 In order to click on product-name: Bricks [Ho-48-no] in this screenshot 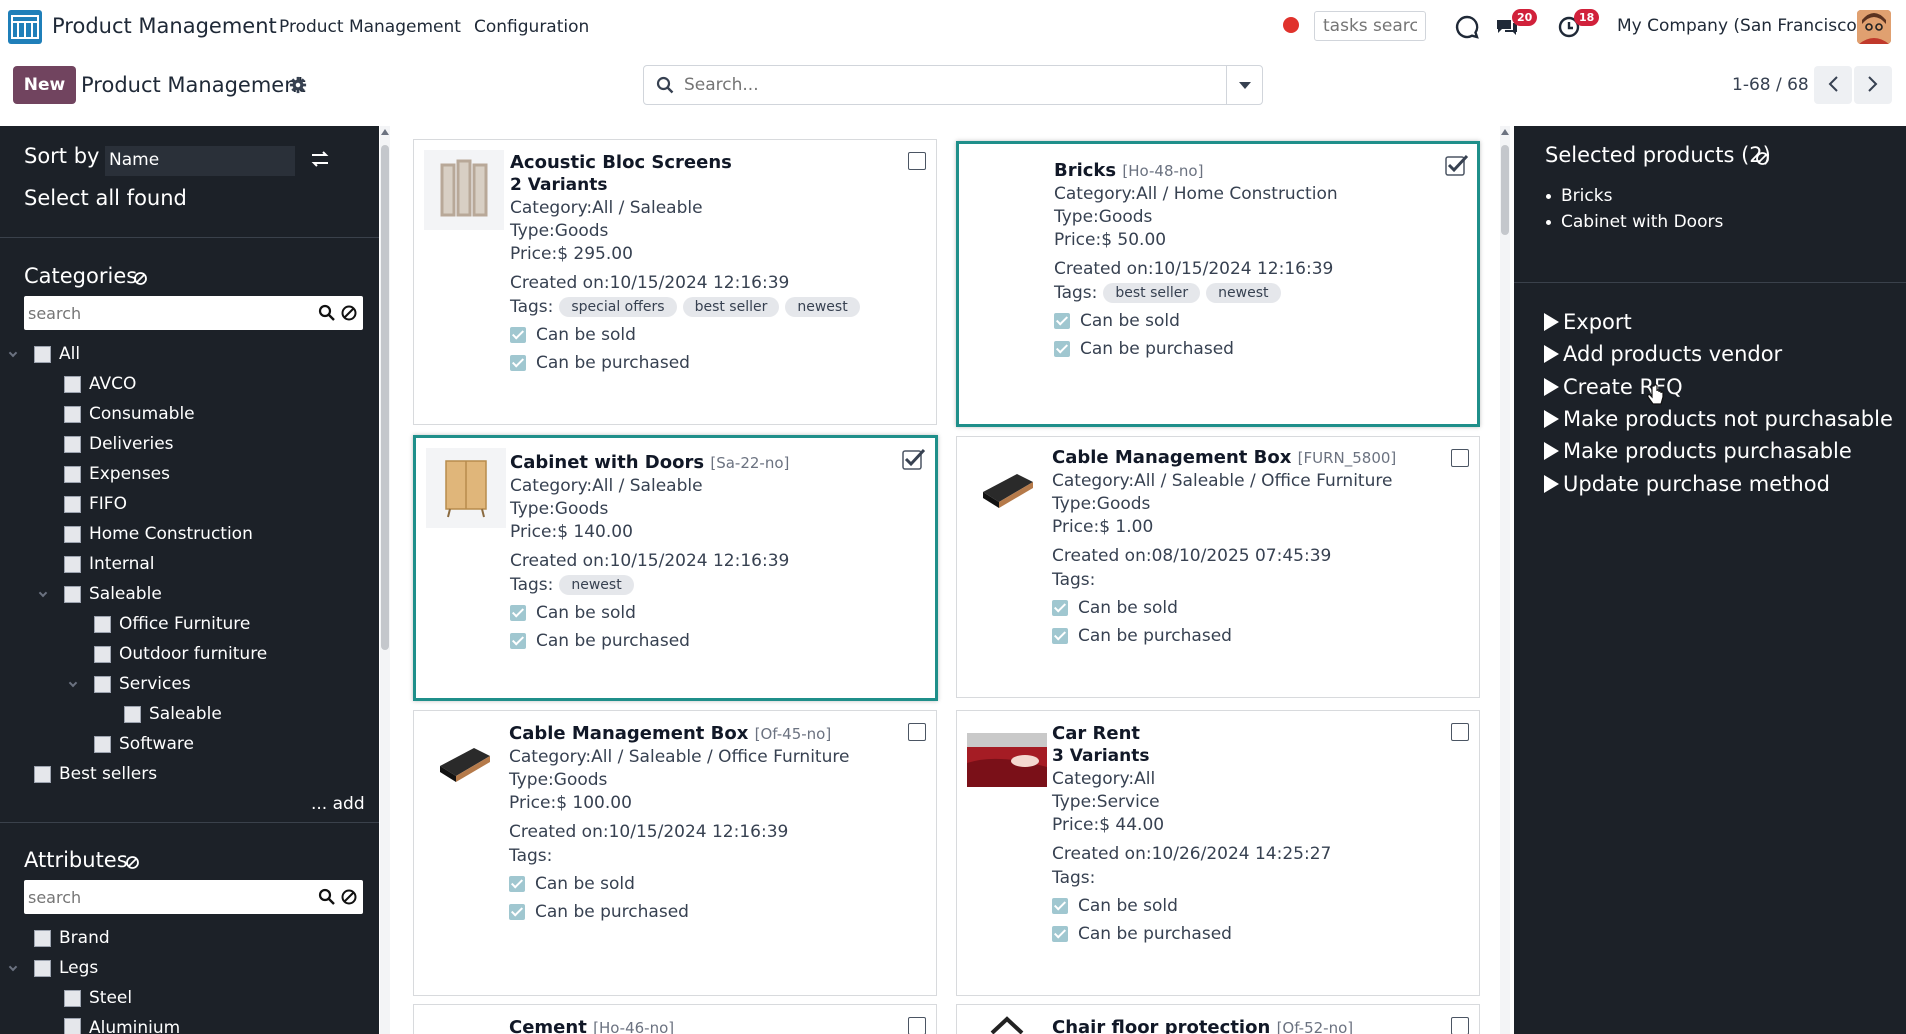, I will do `click(1259, 170)`.